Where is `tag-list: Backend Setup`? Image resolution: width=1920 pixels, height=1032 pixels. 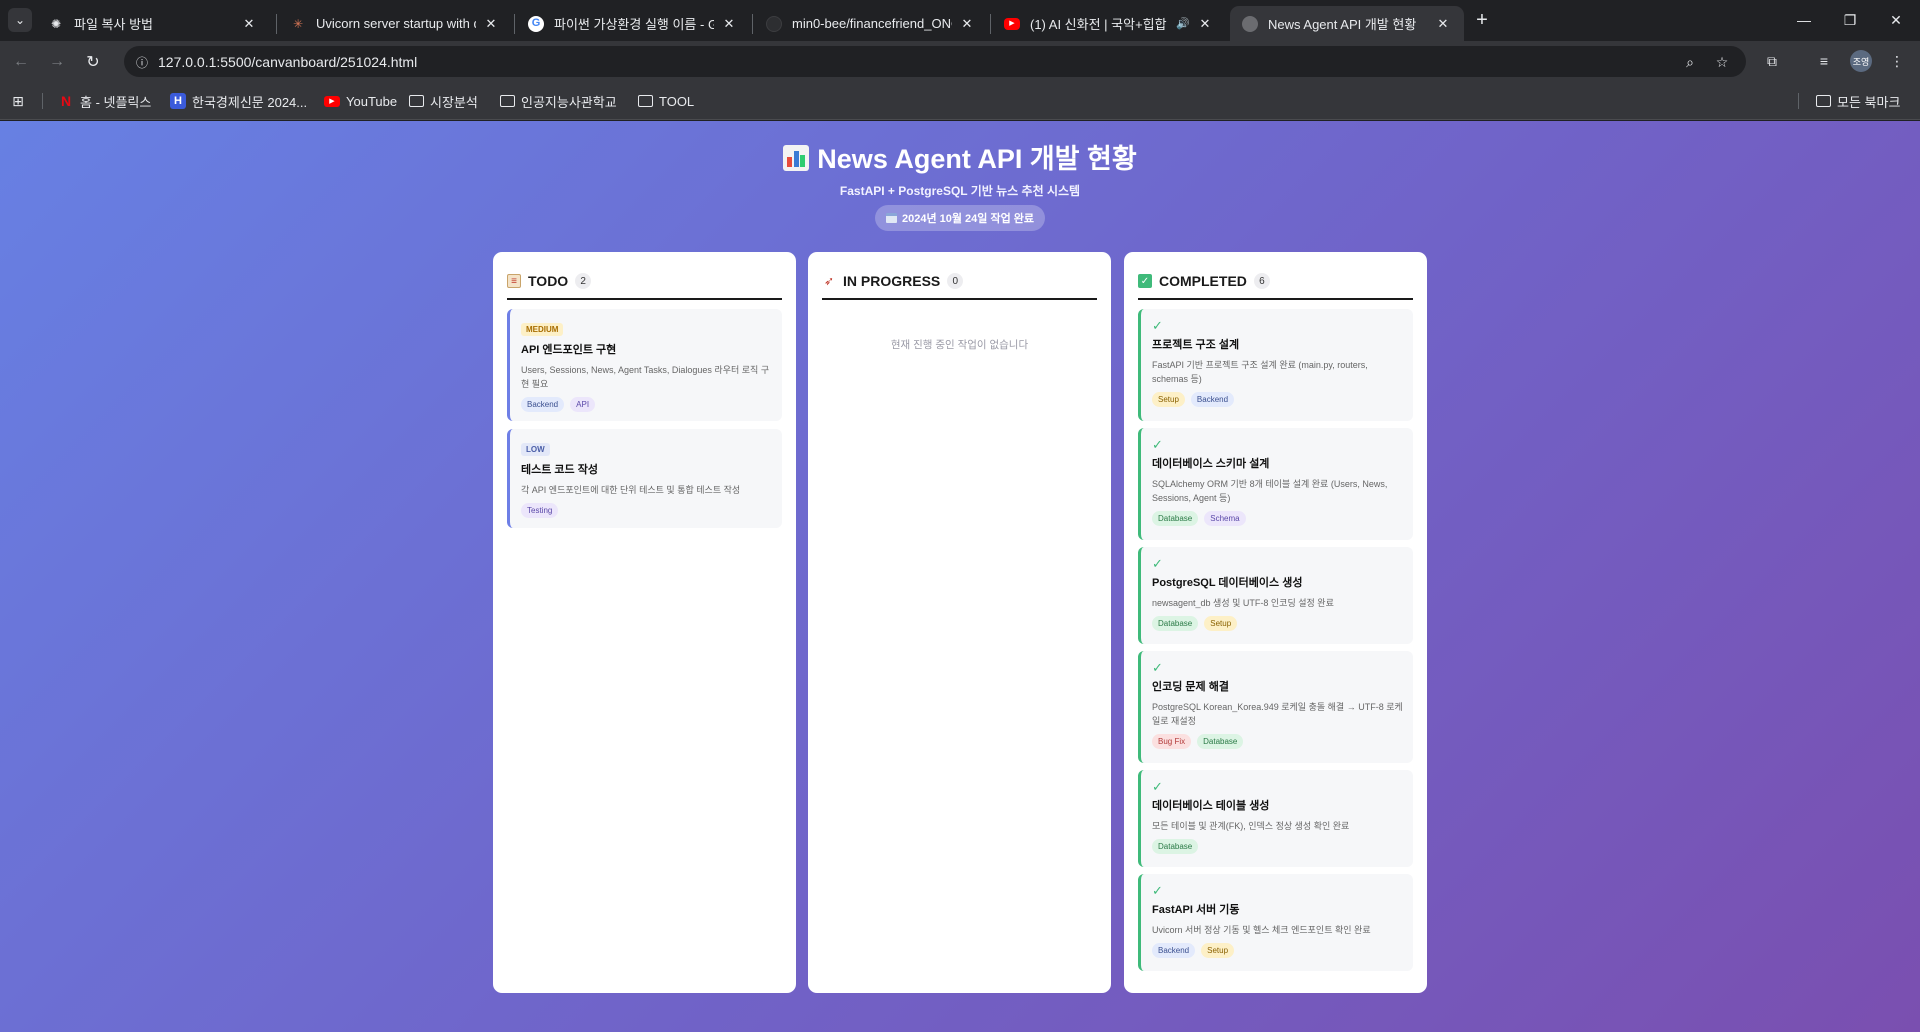 tag-list: Backend Setup is located at coordinates (1277, 950).